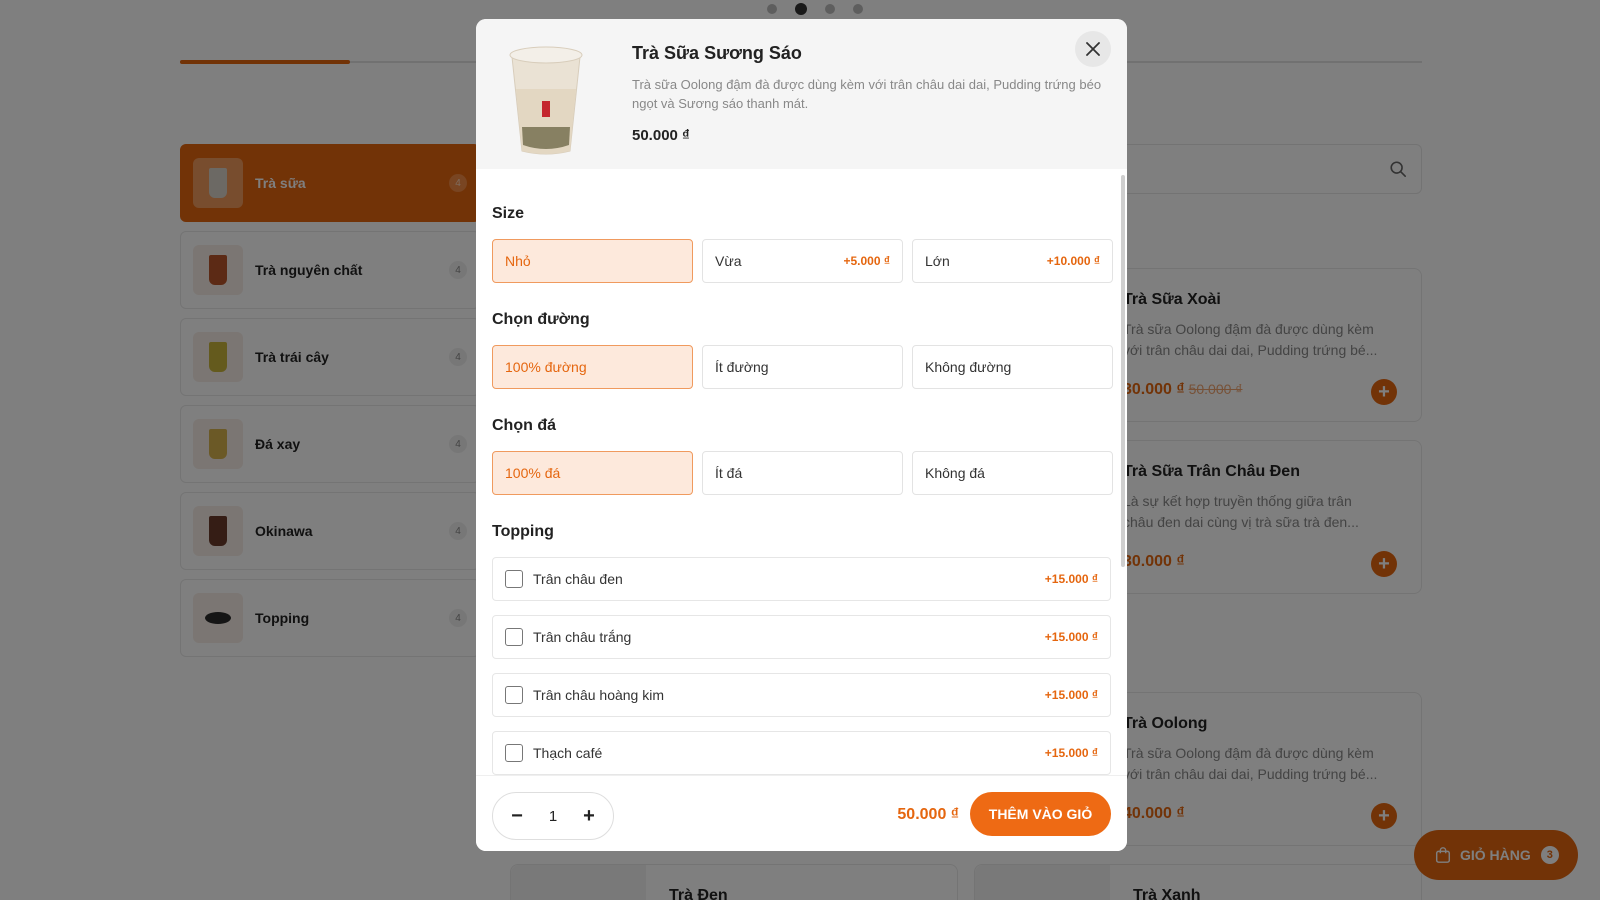  I want to click on close-button, so click(1093, 49).